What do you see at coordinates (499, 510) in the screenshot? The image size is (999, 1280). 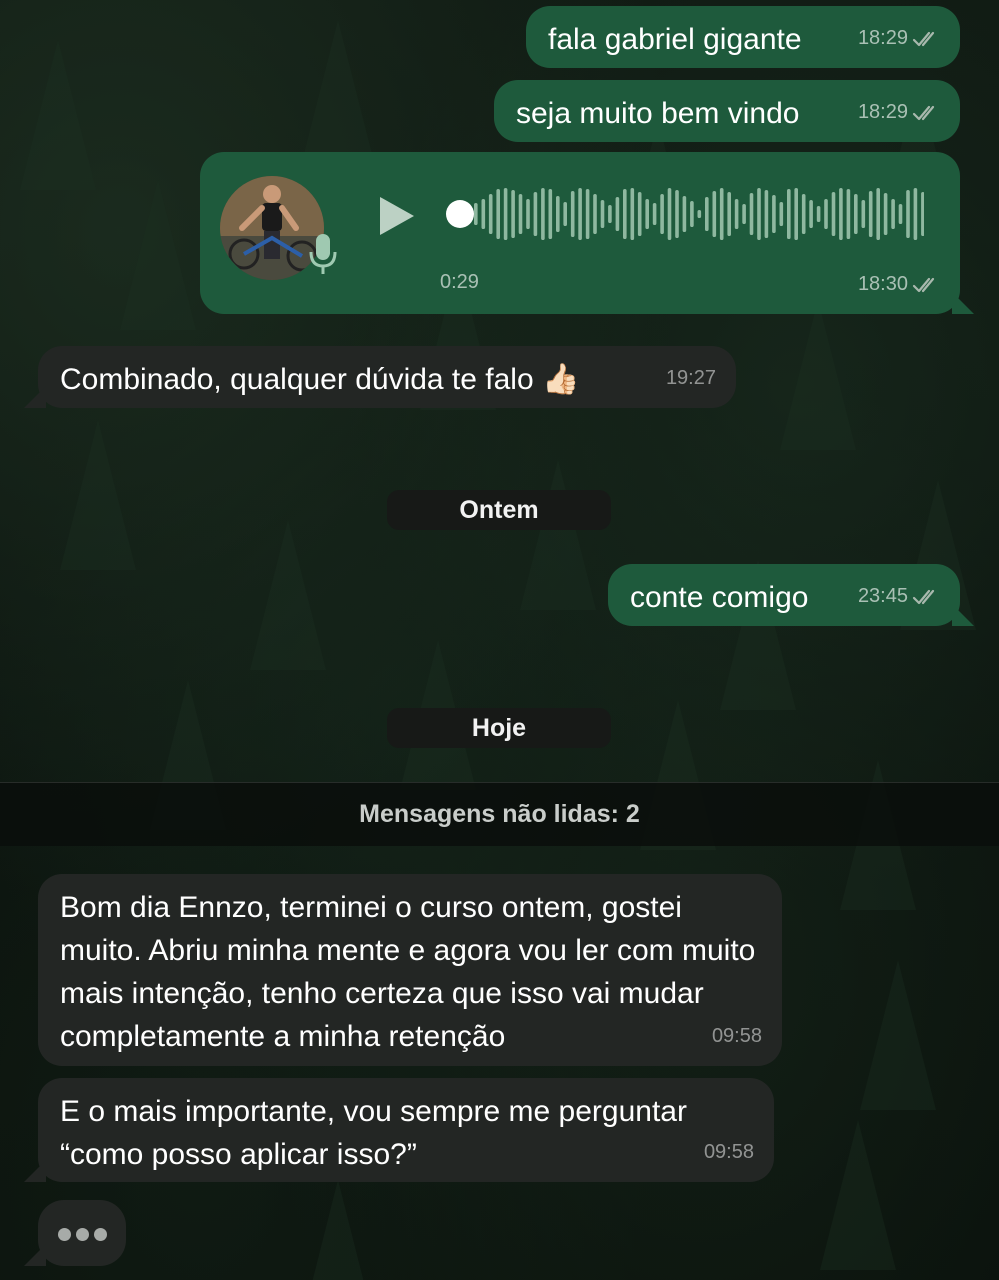 I see `date-separator: Ontem` at bounding box center [499, 510].